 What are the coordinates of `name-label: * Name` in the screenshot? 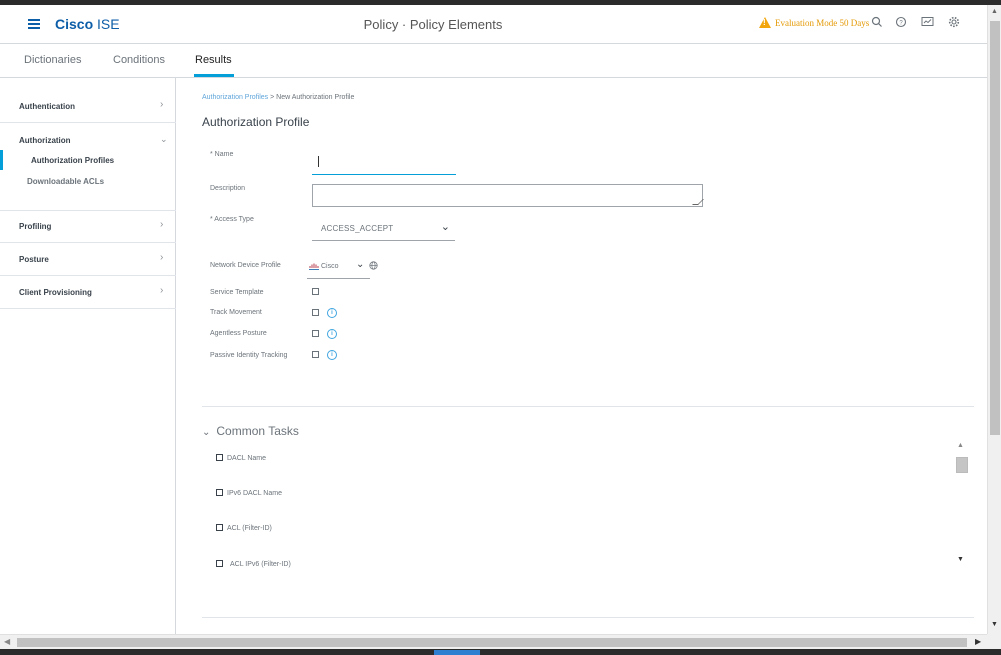 It's located at (222, 154).